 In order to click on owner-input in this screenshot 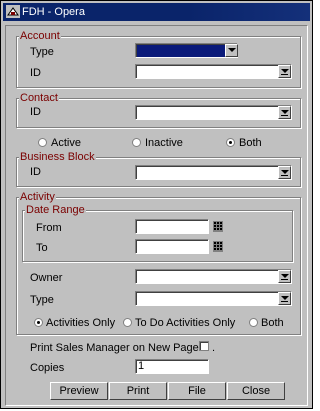, I will do `click(213, 276)`.